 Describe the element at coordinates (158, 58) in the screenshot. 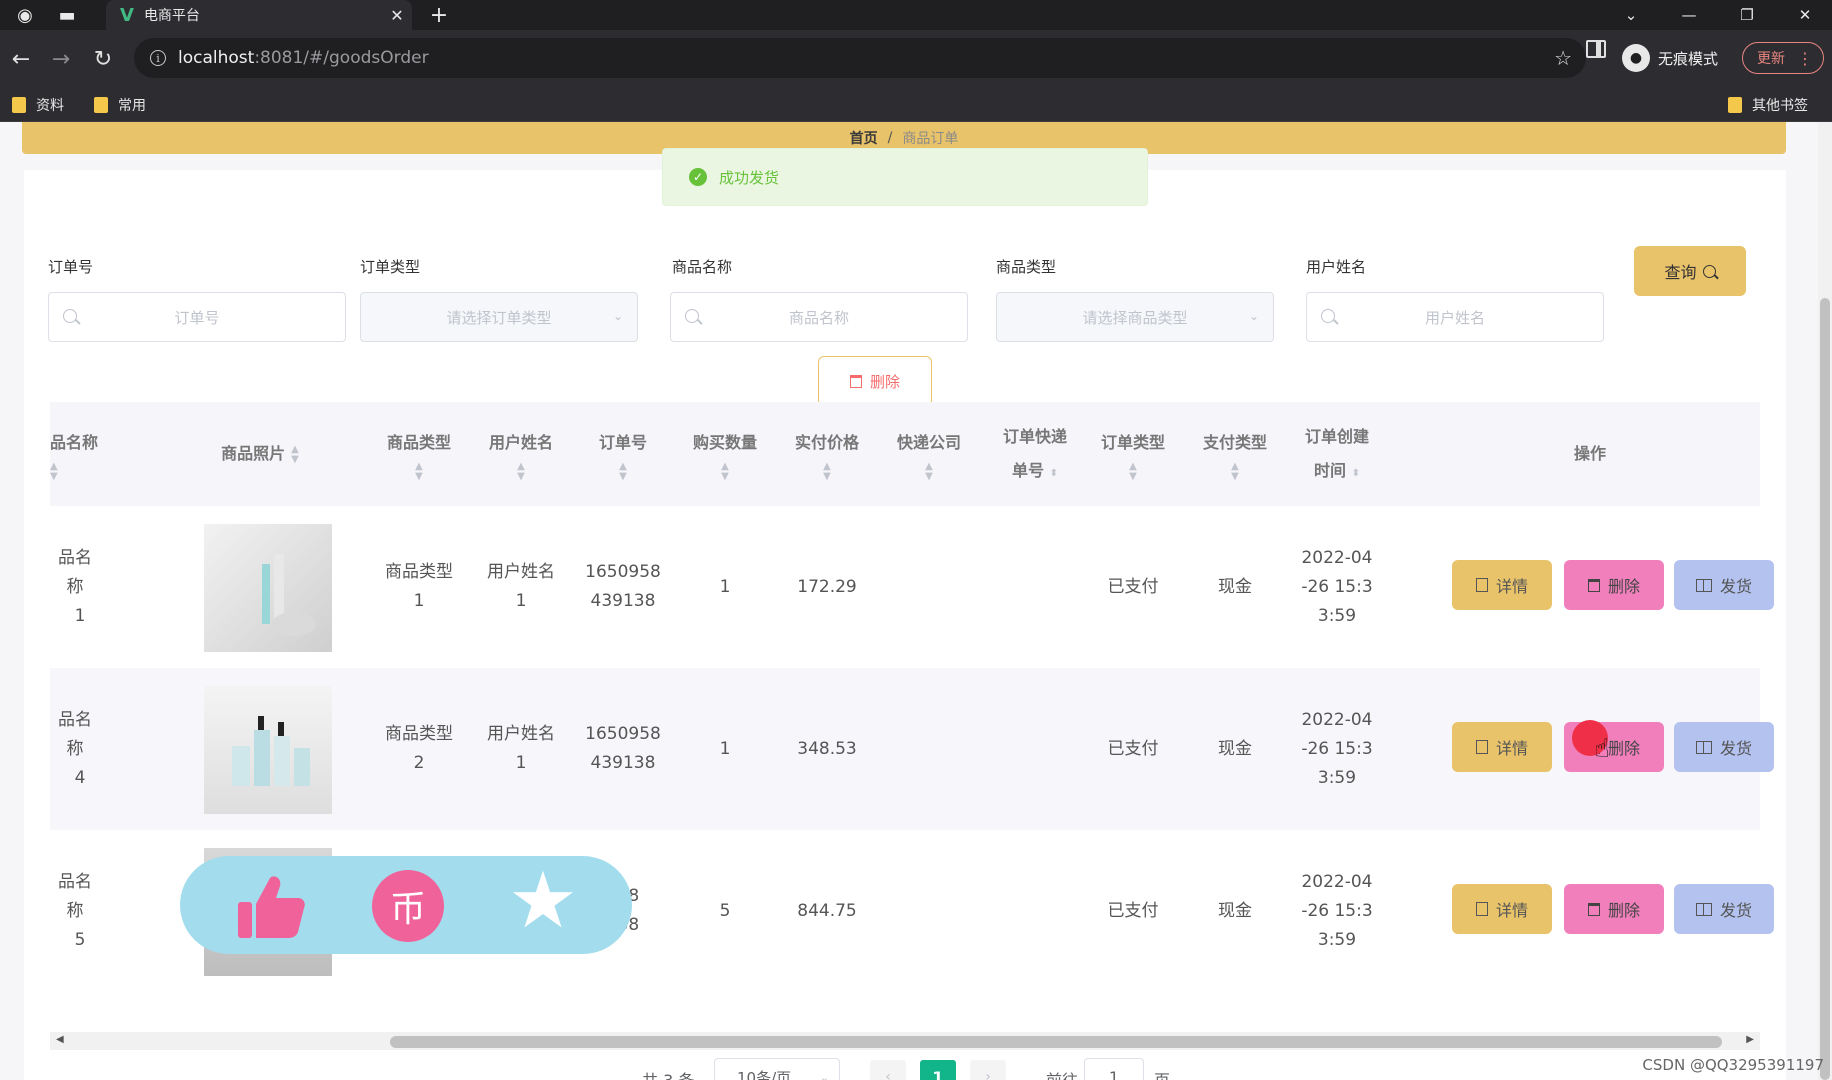

I see `site-info-icon: i` at that location.